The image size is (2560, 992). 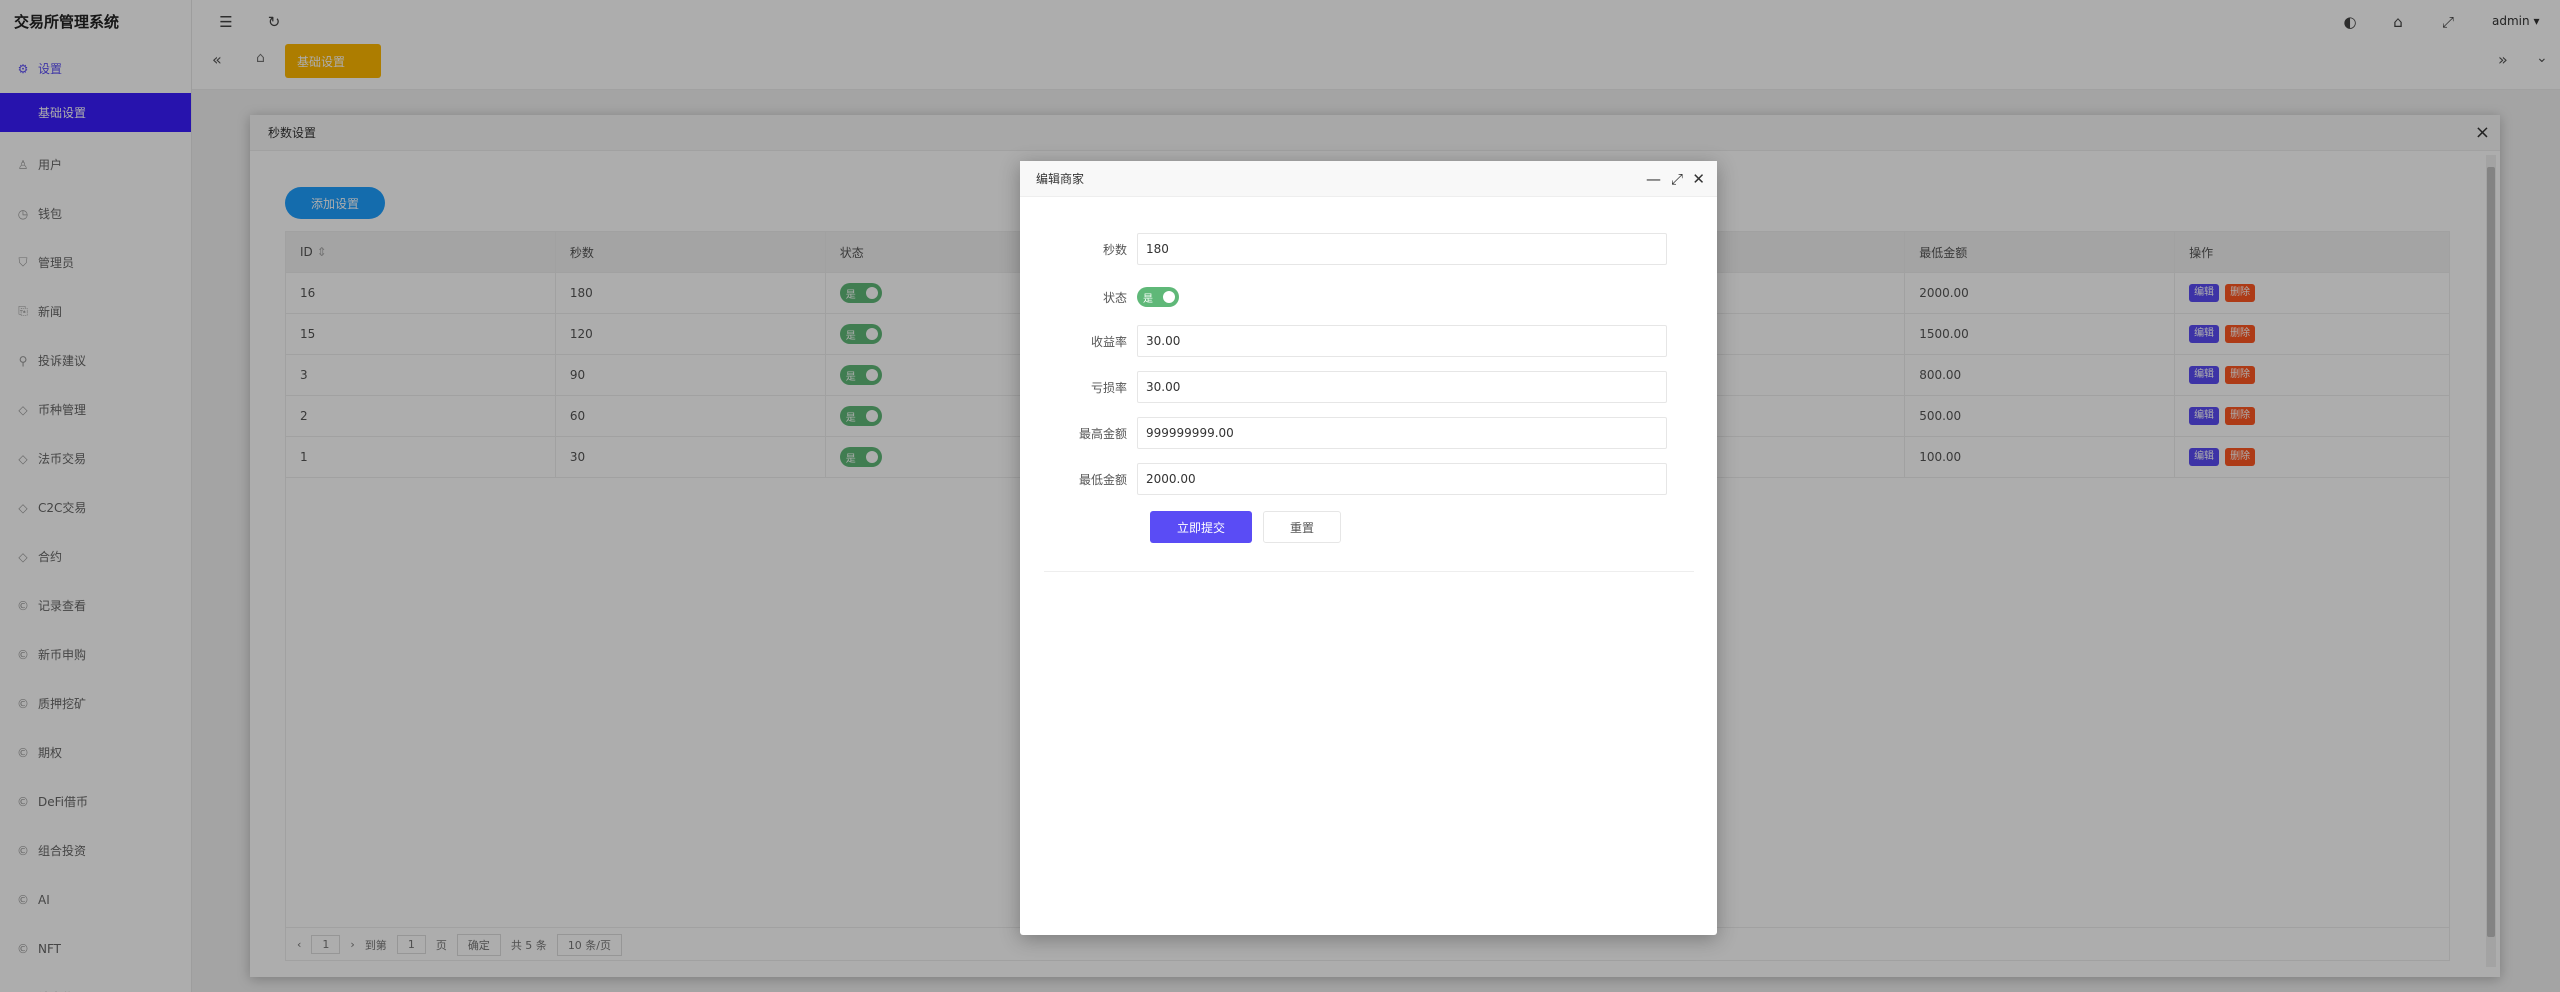 What do you see at coordinates (1402, 387) in the screenshot?
I see `loss-rate-input` at bounding box center [1402, 387].